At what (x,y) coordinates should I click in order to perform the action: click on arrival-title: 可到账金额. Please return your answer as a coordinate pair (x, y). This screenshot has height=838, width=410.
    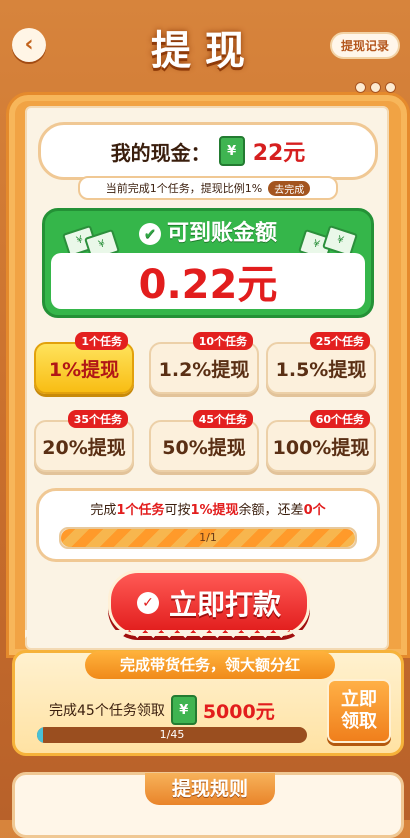
    Looking at the image, I should click on (221, 233).